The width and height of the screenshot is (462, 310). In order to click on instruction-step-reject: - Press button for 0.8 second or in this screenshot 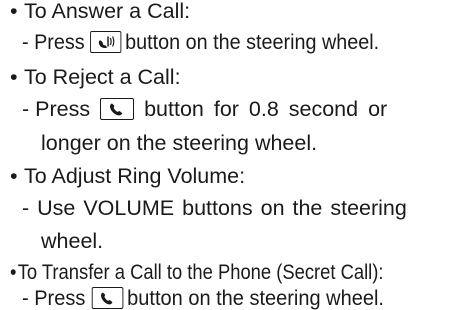, I will do `click(205, 109)`.